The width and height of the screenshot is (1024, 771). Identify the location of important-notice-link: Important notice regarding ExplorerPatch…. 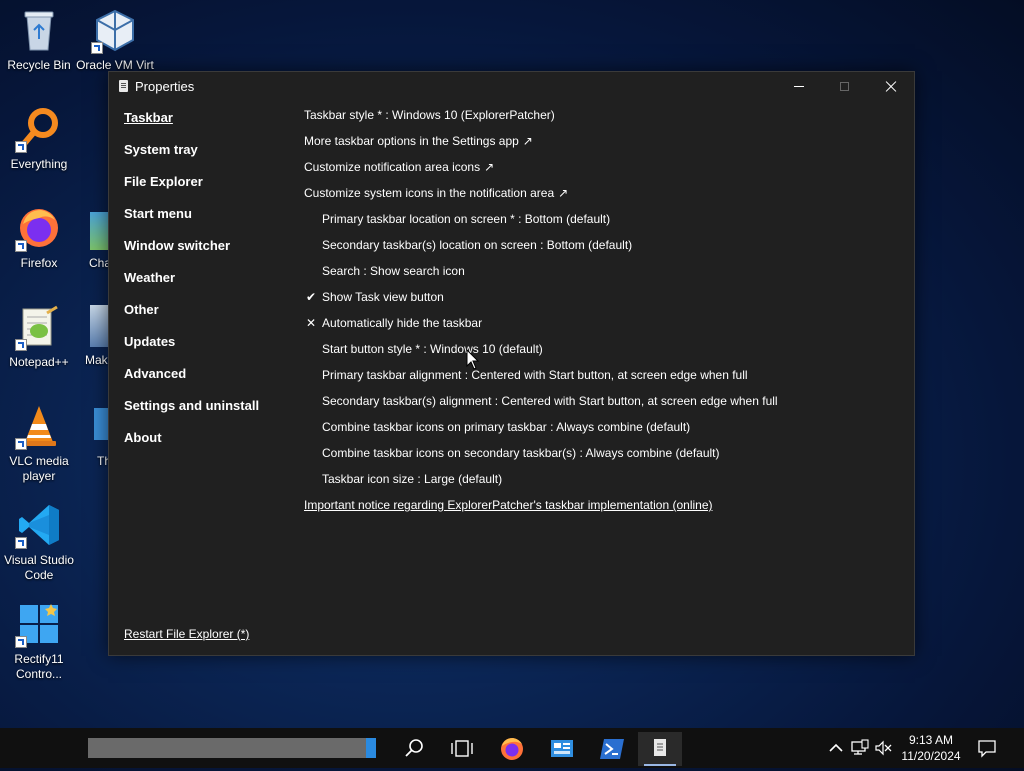
(604, 509).